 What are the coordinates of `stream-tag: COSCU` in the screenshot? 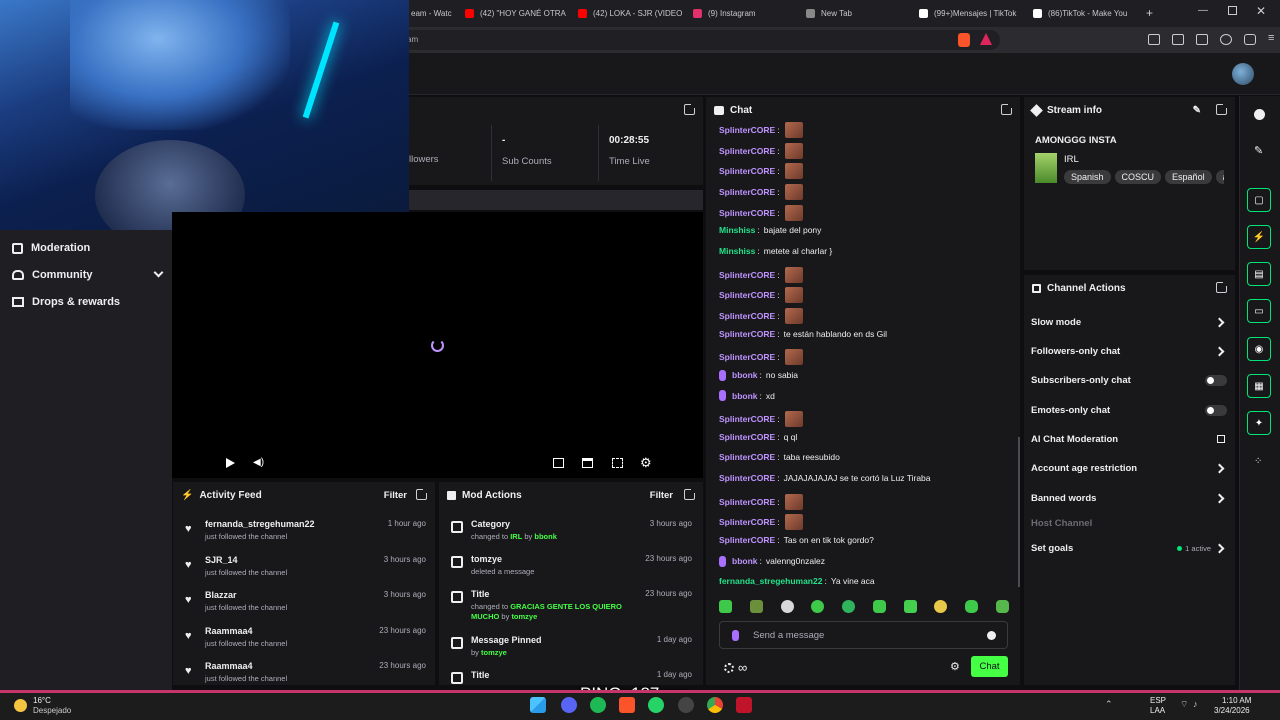 It's located at (1138, 177).